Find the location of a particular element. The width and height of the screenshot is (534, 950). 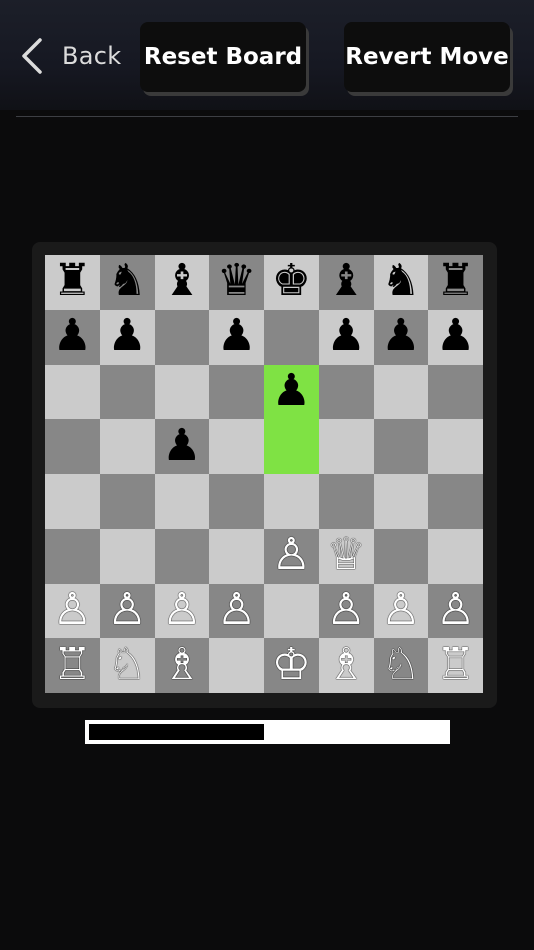

square-b1: ♘ is located at coordinates (127, 665).